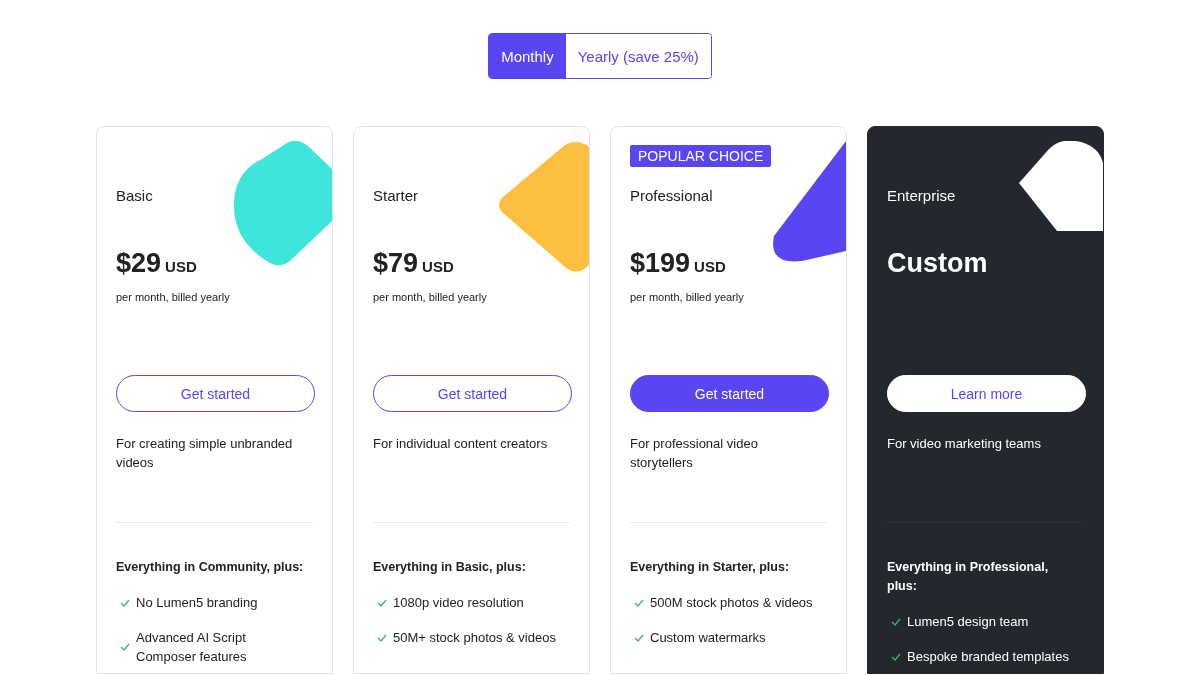 This screenshot has width=1200, height=675. Describe the element at coordinates (395, 195) in the screenshot. I see `plan-name: Starter` at that location.